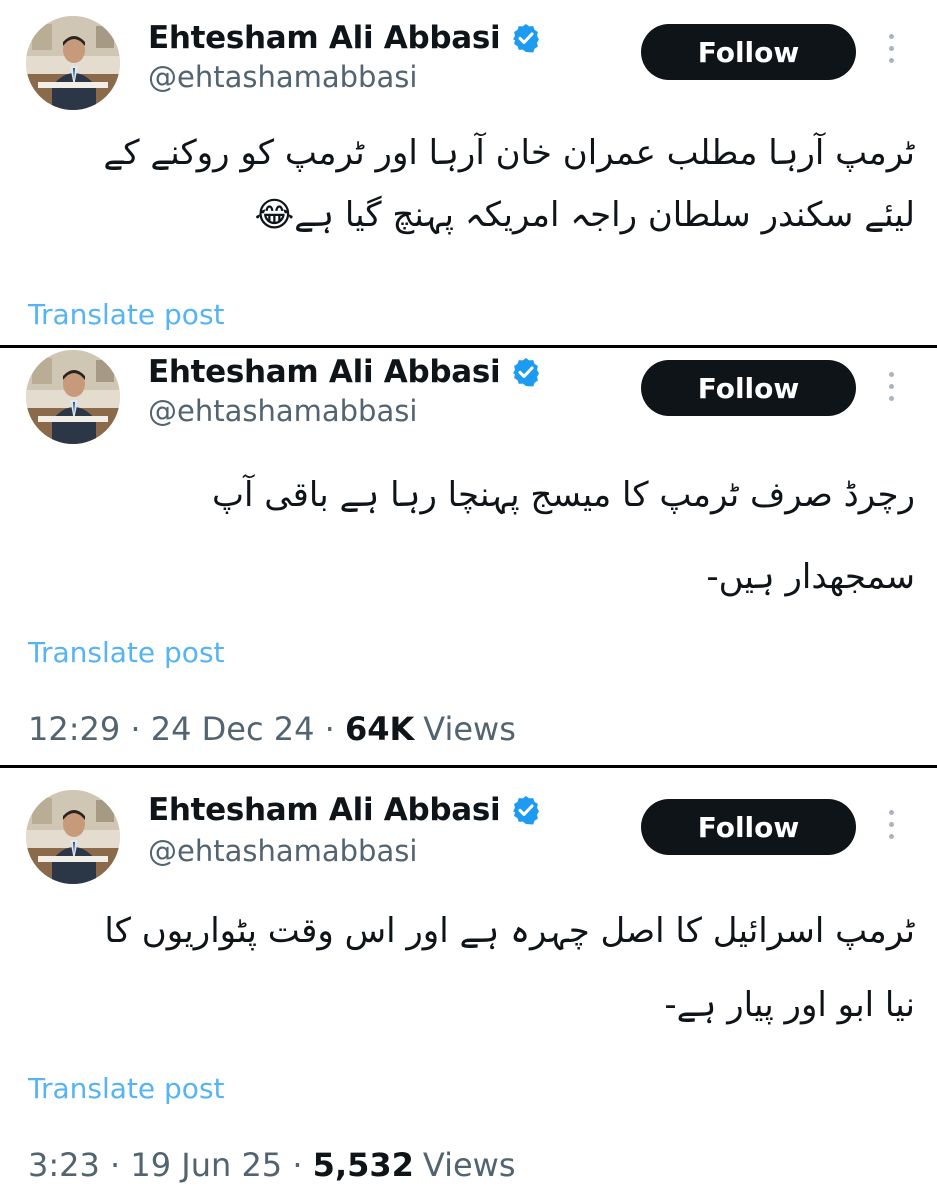 The height and width of the screenshot is (1200, 937). I want to click on post-time: 12:29, so click(74, 729).